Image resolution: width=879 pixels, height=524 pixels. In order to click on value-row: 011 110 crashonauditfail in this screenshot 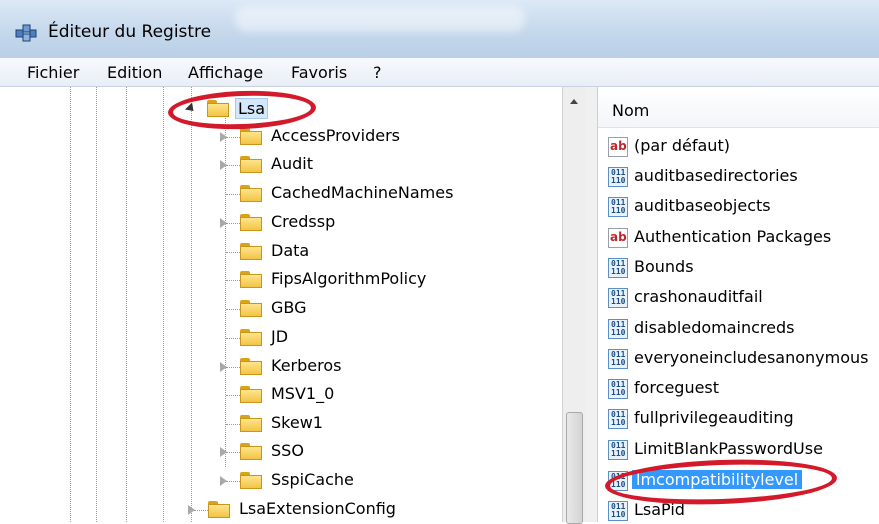, I will do `click(742, 298)`.